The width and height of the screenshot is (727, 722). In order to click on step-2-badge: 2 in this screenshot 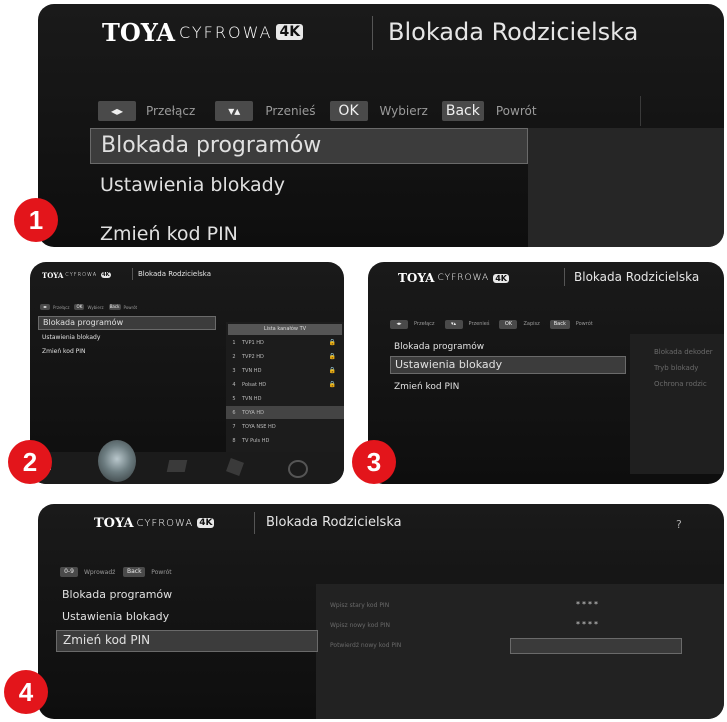, I will do `click(30, 462)`.